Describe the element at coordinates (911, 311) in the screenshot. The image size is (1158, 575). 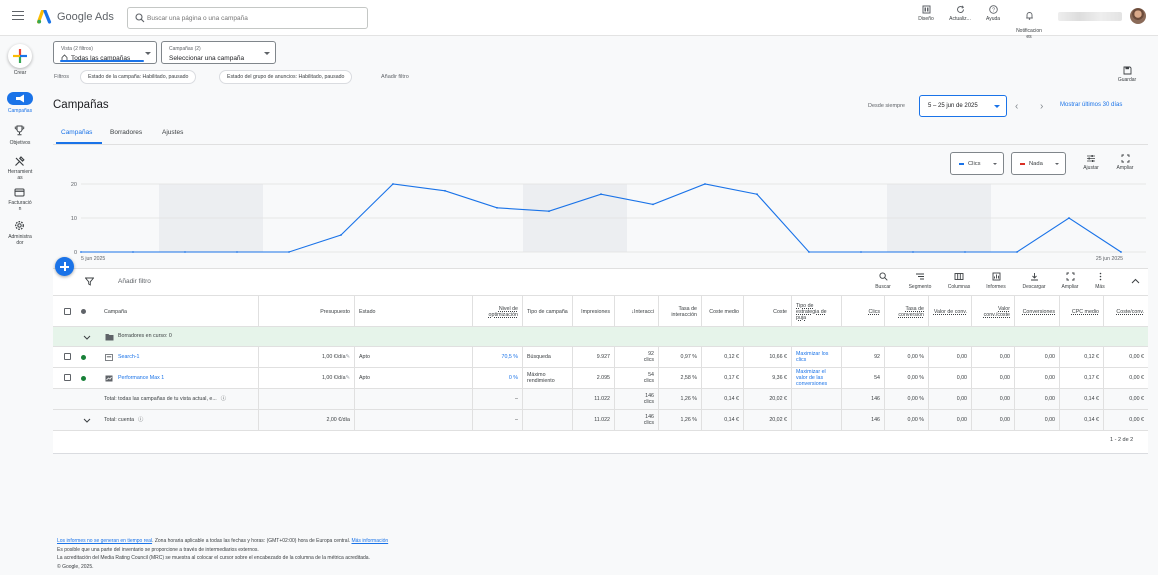
I see `column-header-label: Tasa de conversión` at that location.